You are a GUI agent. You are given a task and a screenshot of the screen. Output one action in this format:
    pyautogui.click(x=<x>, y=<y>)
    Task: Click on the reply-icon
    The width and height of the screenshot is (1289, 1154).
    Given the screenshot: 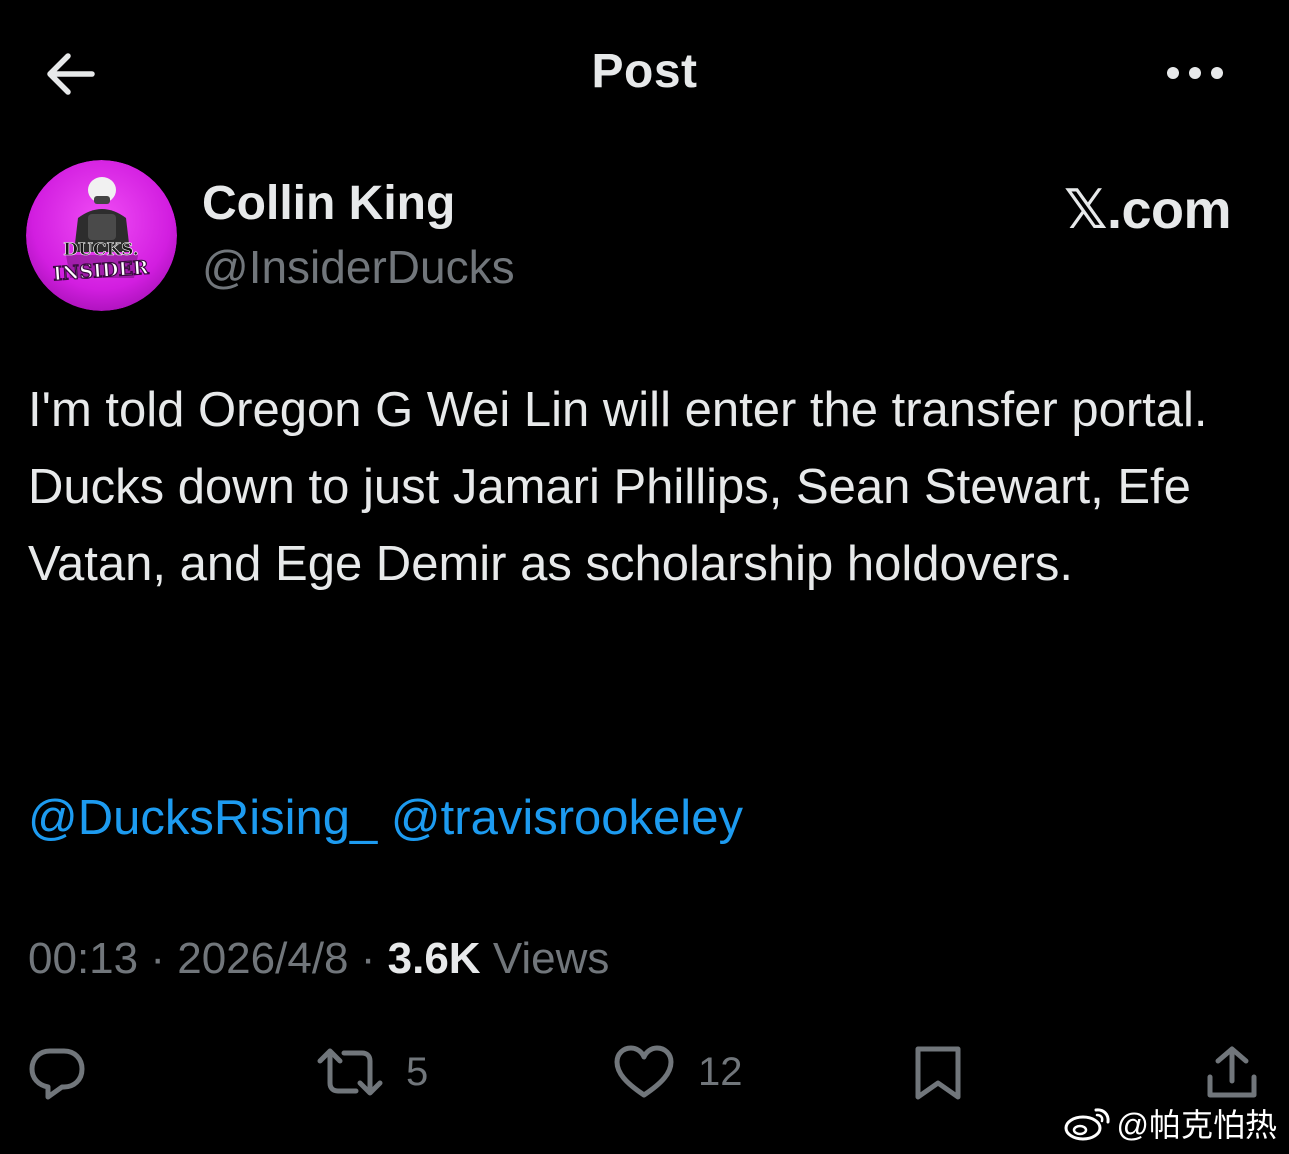 What is the action you would take?
    pyautogui.click(x=57, y=1074)
    